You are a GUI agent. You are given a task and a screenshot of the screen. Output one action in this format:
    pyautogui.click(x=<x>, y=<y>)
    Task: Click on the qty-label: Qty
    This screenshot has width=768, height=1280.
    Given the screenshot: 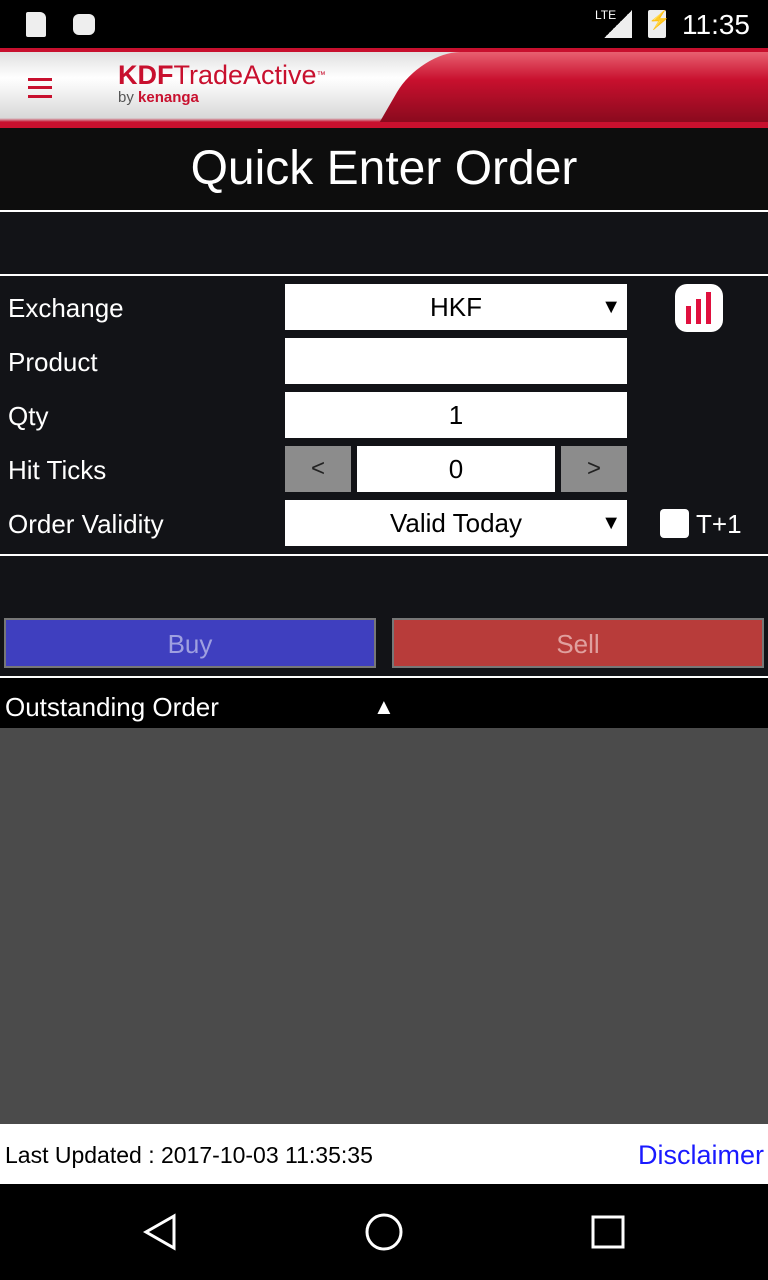 What is the action you would take?
    pyautogui.click(x=28, y=416)
    